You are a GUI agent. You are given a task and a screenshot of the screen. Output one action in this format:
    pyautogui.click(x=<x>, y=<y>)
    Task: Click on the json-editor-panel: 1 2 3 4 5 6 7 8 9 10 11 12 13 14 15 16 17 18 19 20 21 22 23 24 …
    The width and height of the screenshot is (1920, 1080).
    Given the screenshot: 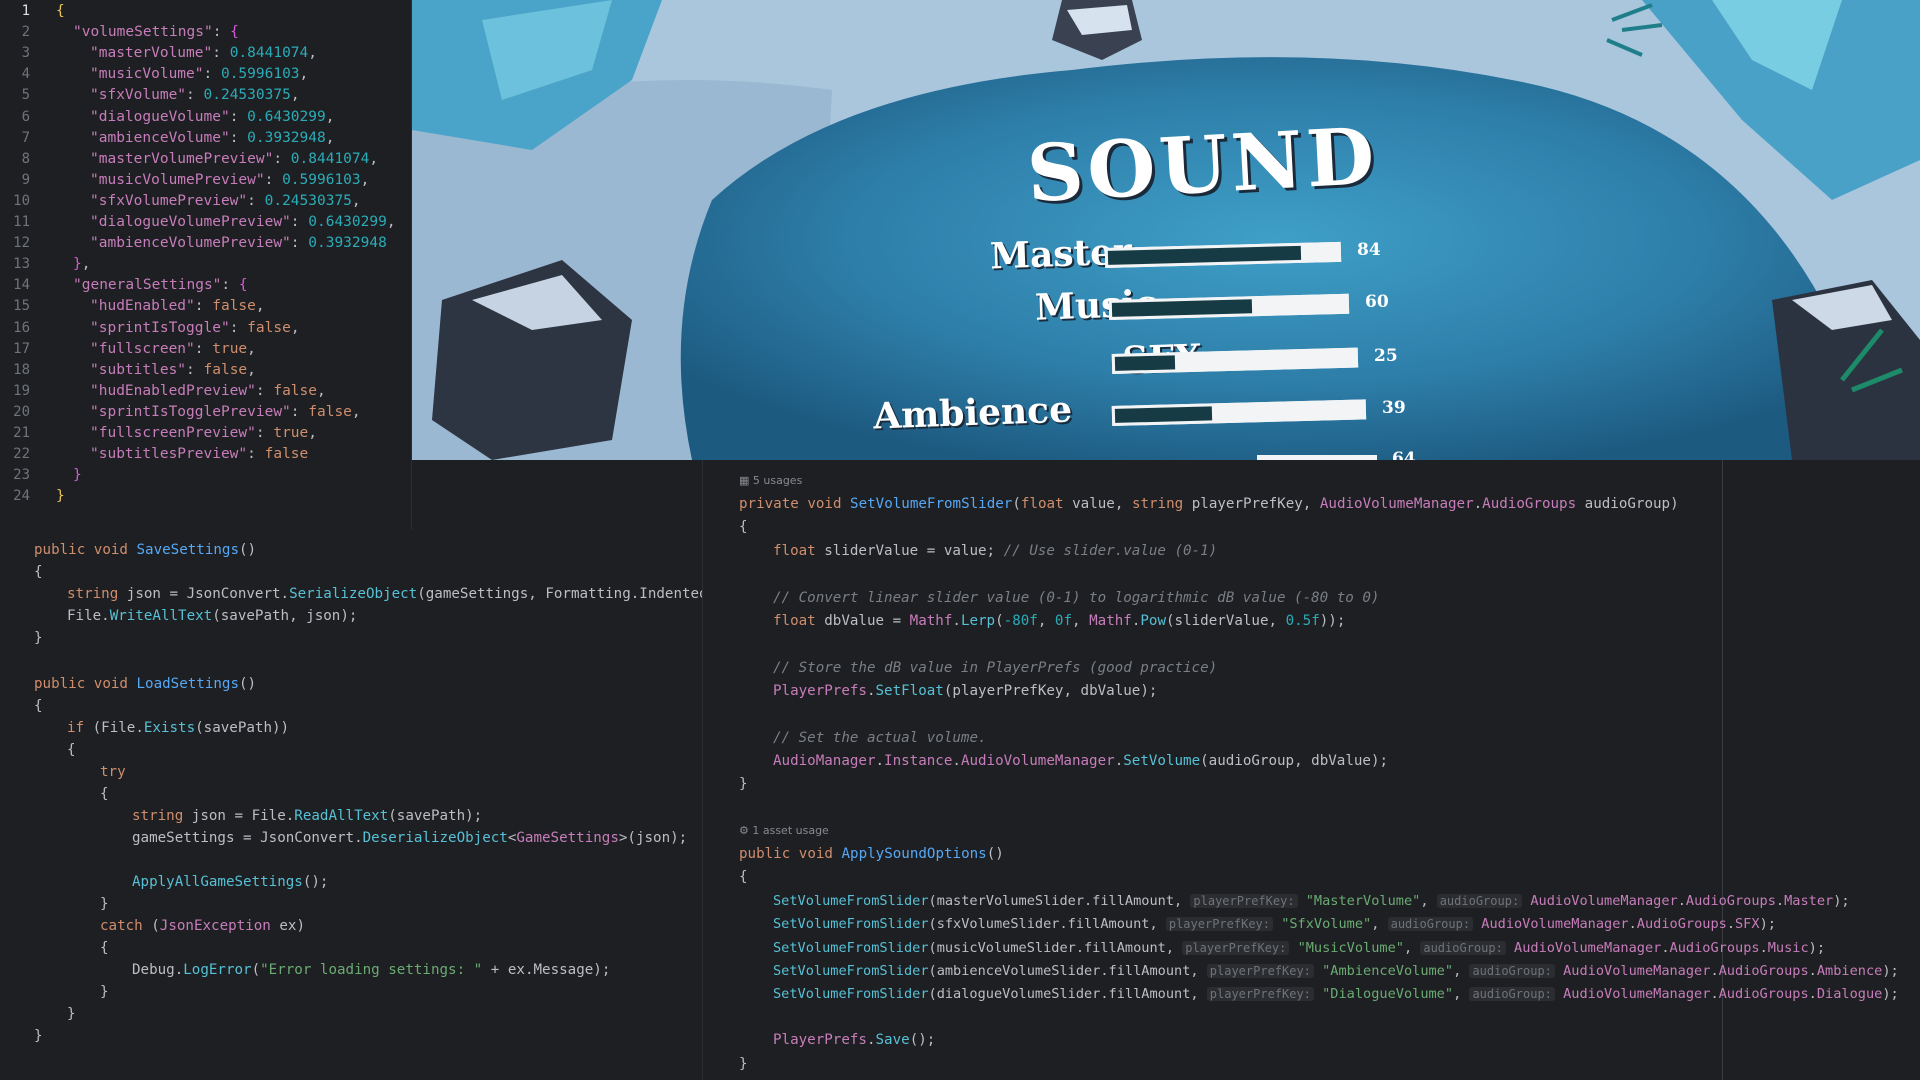 What is the action you would take?
    pyautogui.click(x=206, y=265)
    